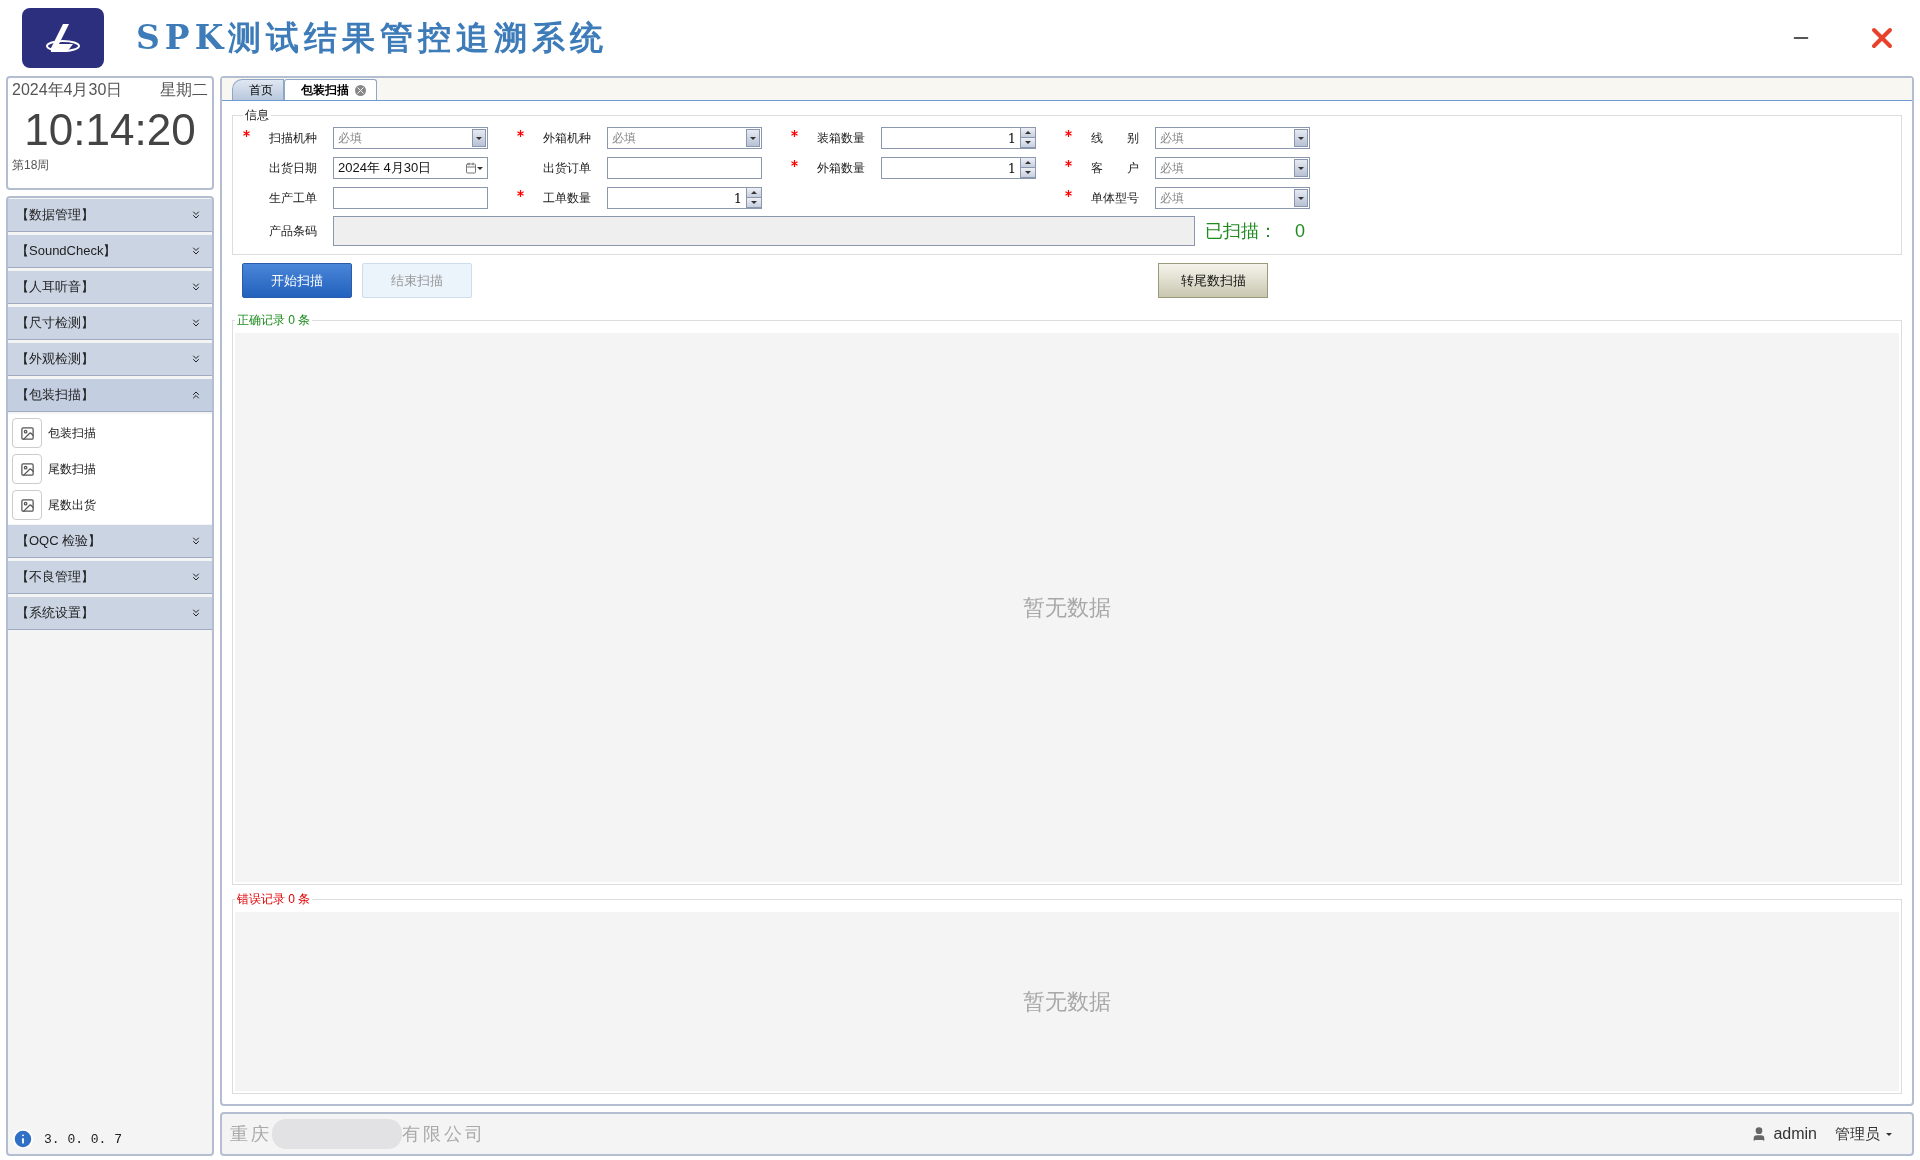 The width and height of the screenshot is (1920, 1160). I want to click on menu-item: 包装扫描, so click(110, 433).